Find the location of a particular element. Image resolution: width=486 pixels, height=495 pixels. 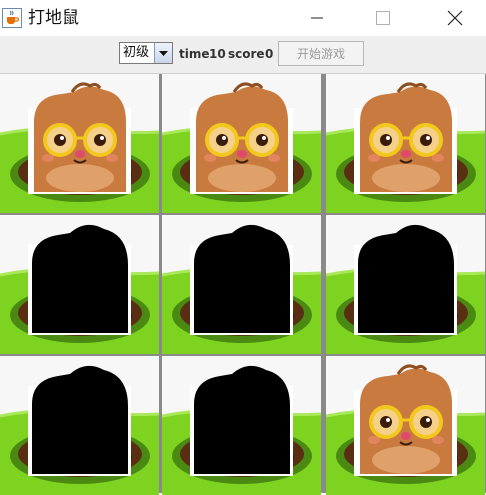

minimize-icon is located at coordinates (317, 18).